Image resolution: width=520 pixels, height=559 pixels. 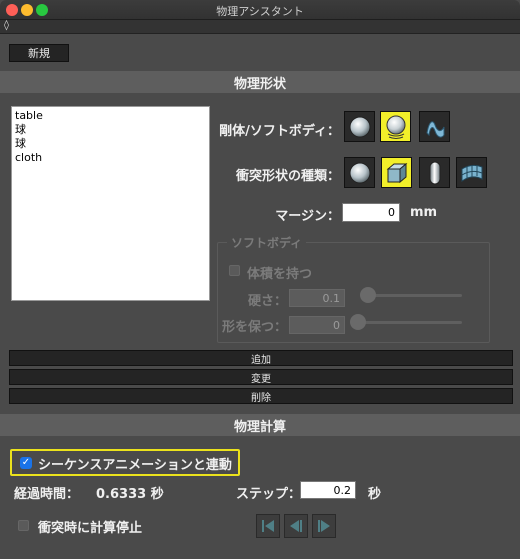 I want to click on physics-object-list: table 球 球 cloth, so click(x=110, y=203).